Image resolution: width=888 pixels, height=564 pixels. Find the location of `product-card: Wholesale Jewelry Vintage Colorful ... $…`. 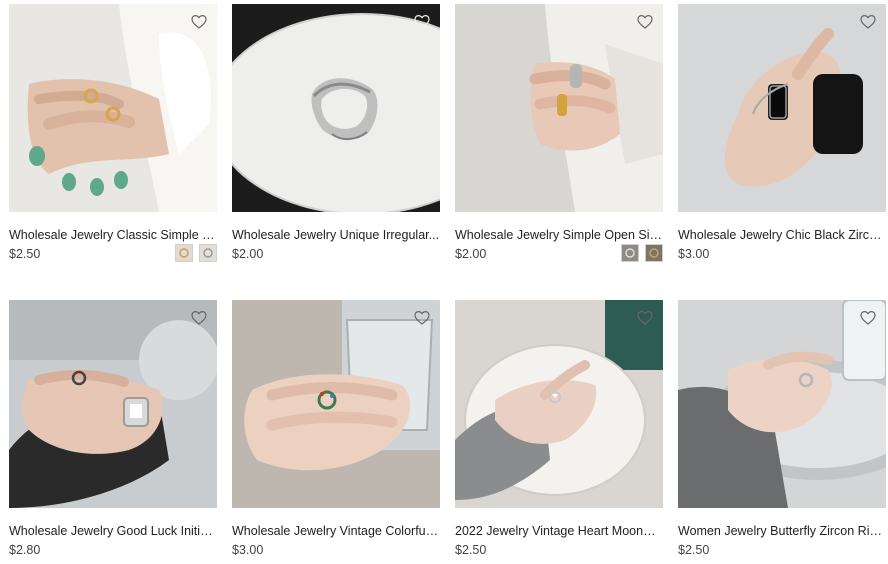

product-card: Wholesale Jewelry Vintage Colorful ... $… is located at coordinates (336, 432).